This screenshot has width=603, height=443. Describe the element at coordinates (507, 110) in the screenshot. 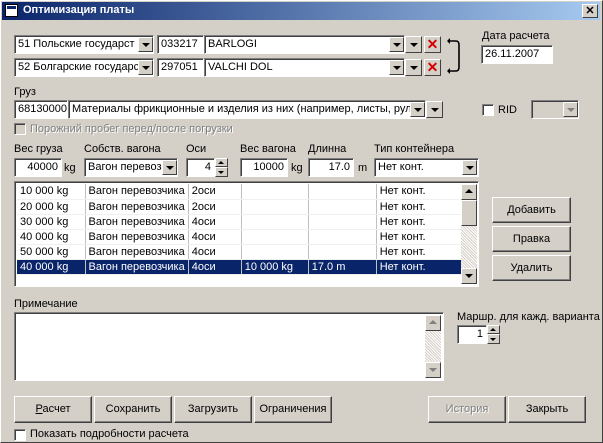

I see `rid-label: RID` at that location.